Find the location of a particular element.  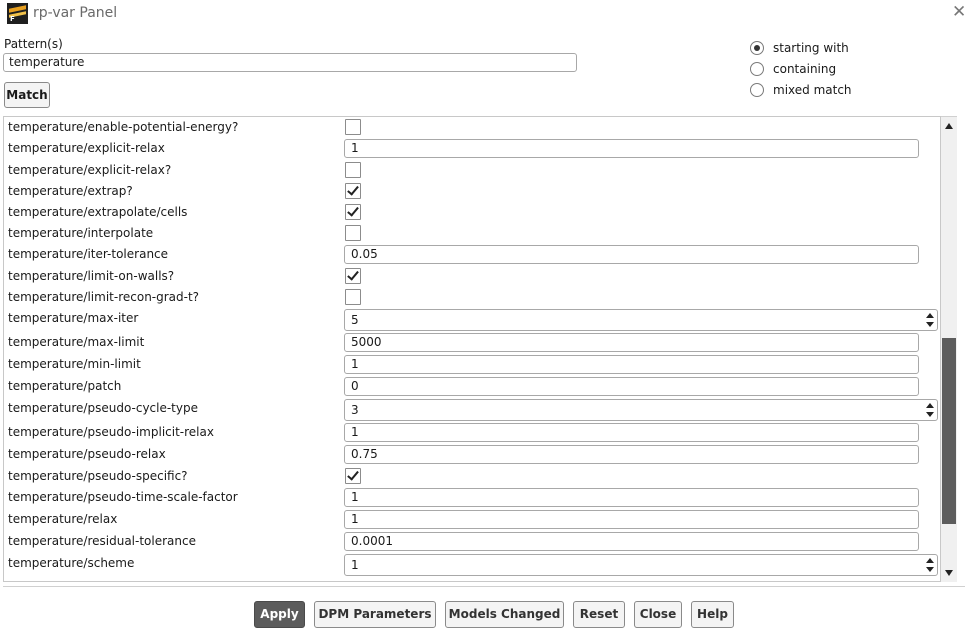

variable-spin-input: 3 is located at coordinates (641, 410).